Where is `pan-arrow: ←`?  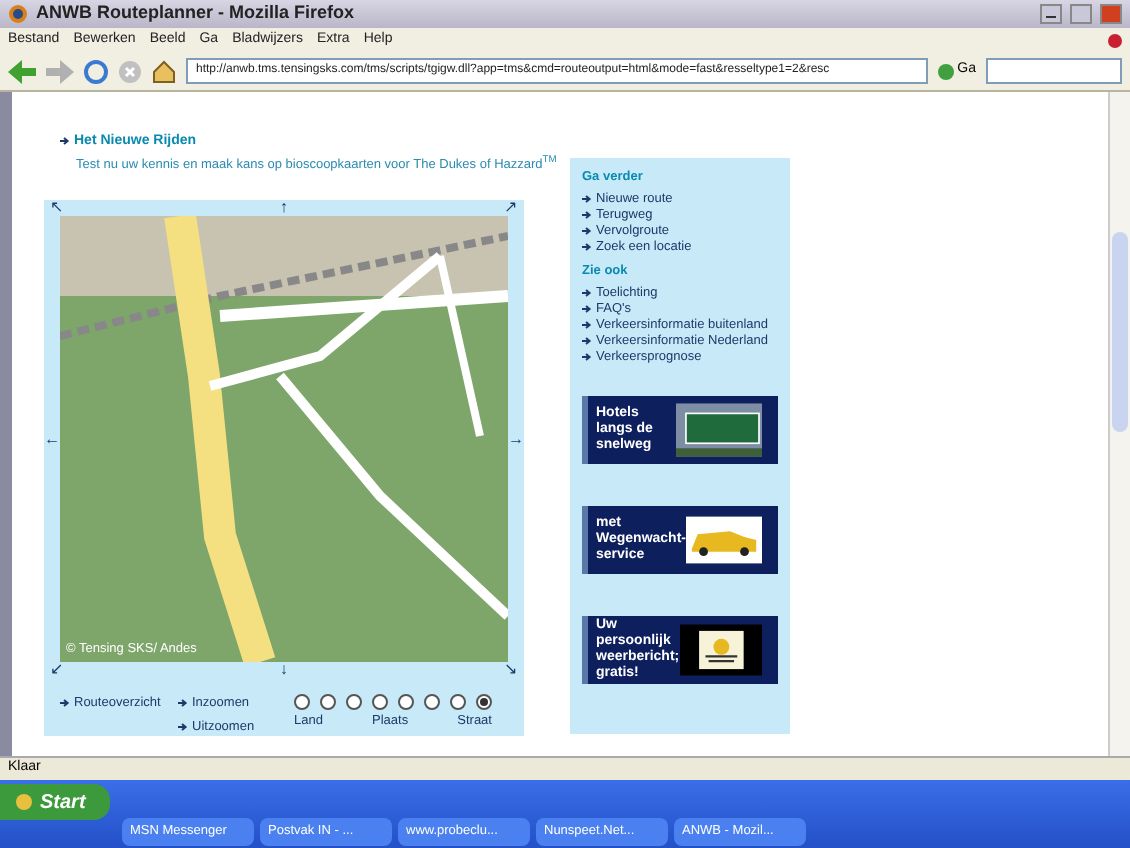 pan-arrow: ← is located at coordinates (52, 439).